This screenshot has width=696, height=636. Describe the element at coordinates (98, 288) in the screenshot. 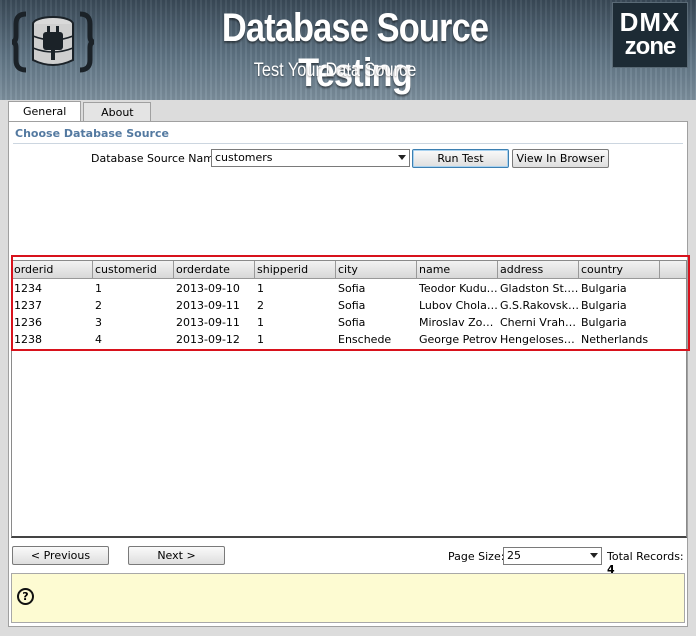

I see `cell-customerid: 1` at that location.